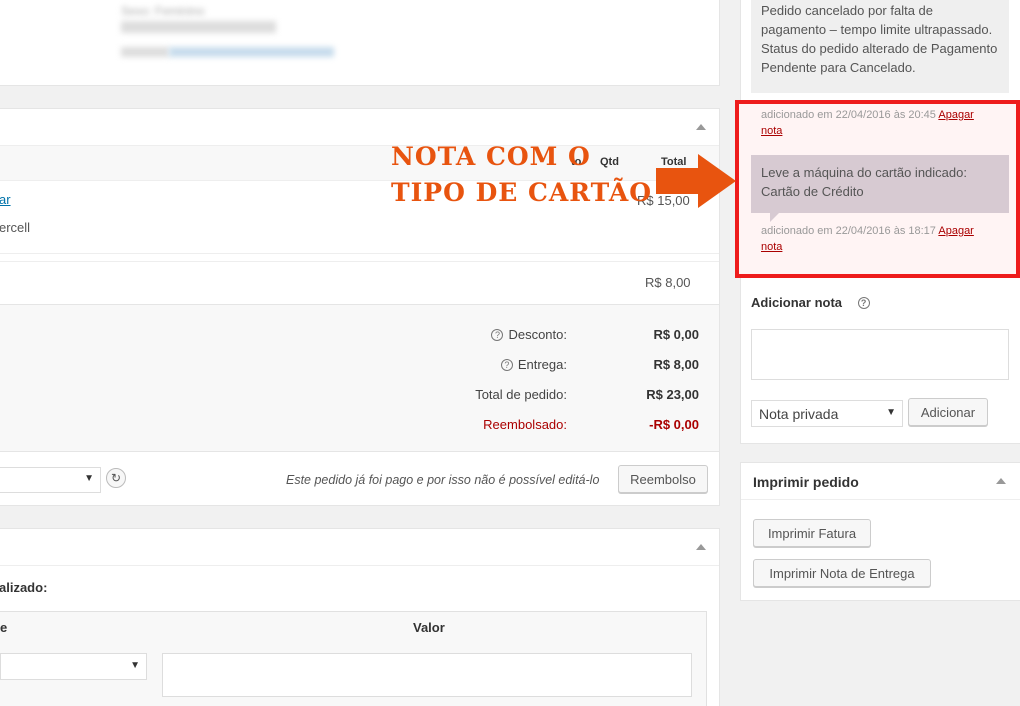 The image size is (1020, 706). I want to click on col-name-header: e, so click(4, 627).